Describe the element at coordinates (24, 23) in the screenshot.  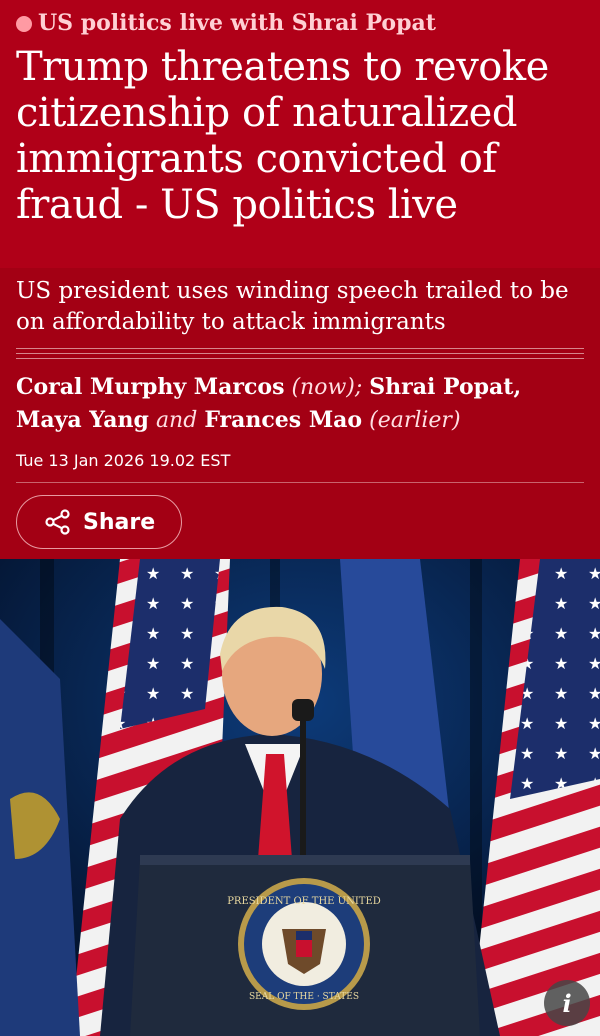
I see `live-dot-icon` at that location.